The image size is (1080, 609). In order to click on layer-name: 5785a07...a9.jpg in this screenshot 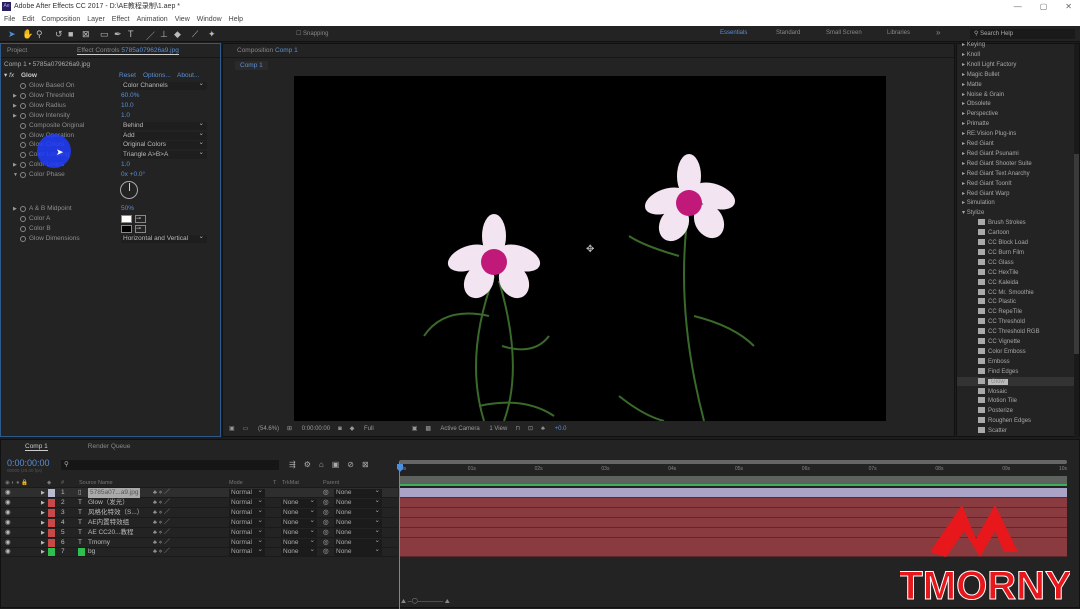, I will do `click(114, 493)`.